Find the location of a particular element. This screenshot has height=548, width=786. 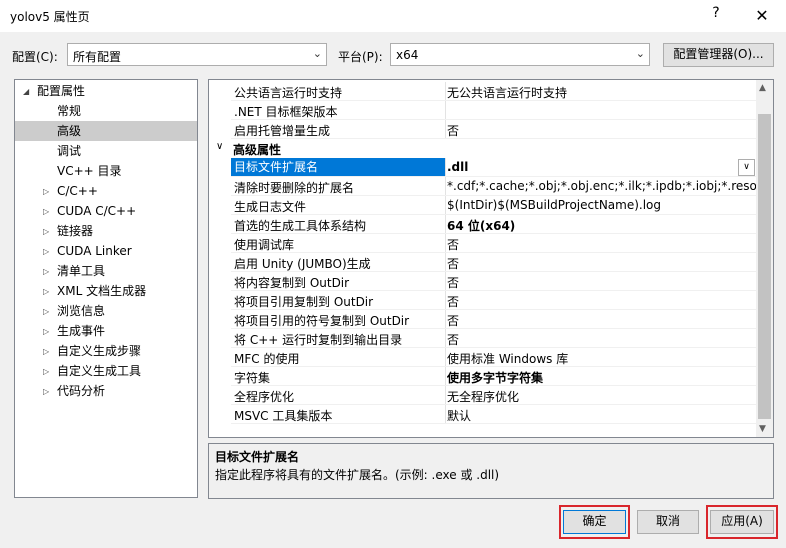

category-row: ∨ 高级属性 is located at coordinates (483, 148).